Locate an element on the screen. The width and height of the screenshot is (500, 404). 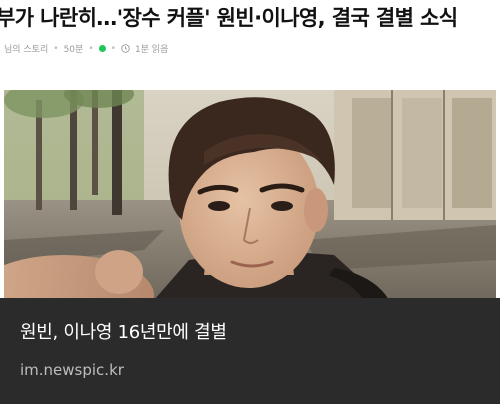
article-headline: 부가 나란히…'장수 커플' 원빈·이나영, 결국 결별 소식 is located at coordinates (229, 17).